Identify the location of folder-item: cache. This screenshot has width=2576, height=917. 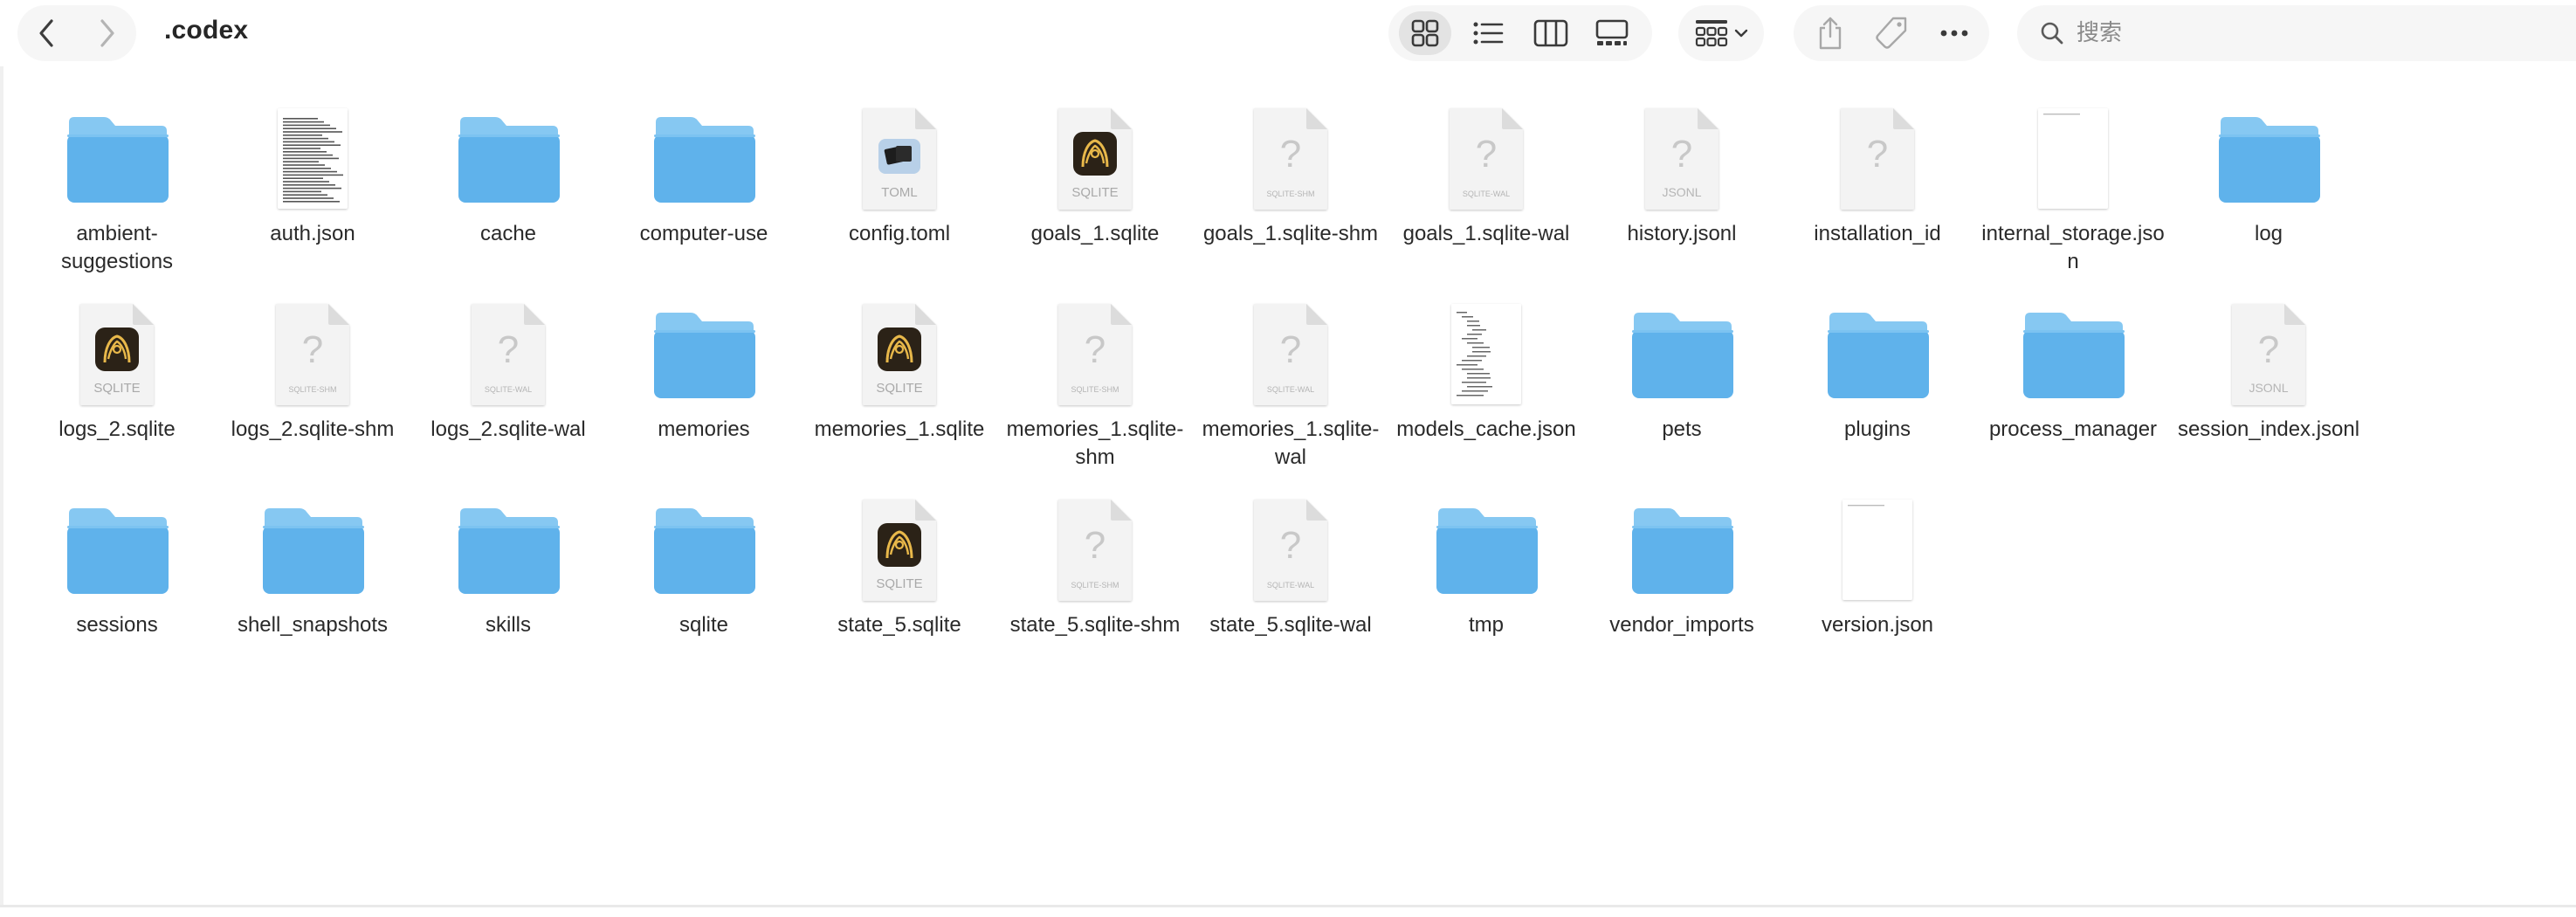
(508, 202).